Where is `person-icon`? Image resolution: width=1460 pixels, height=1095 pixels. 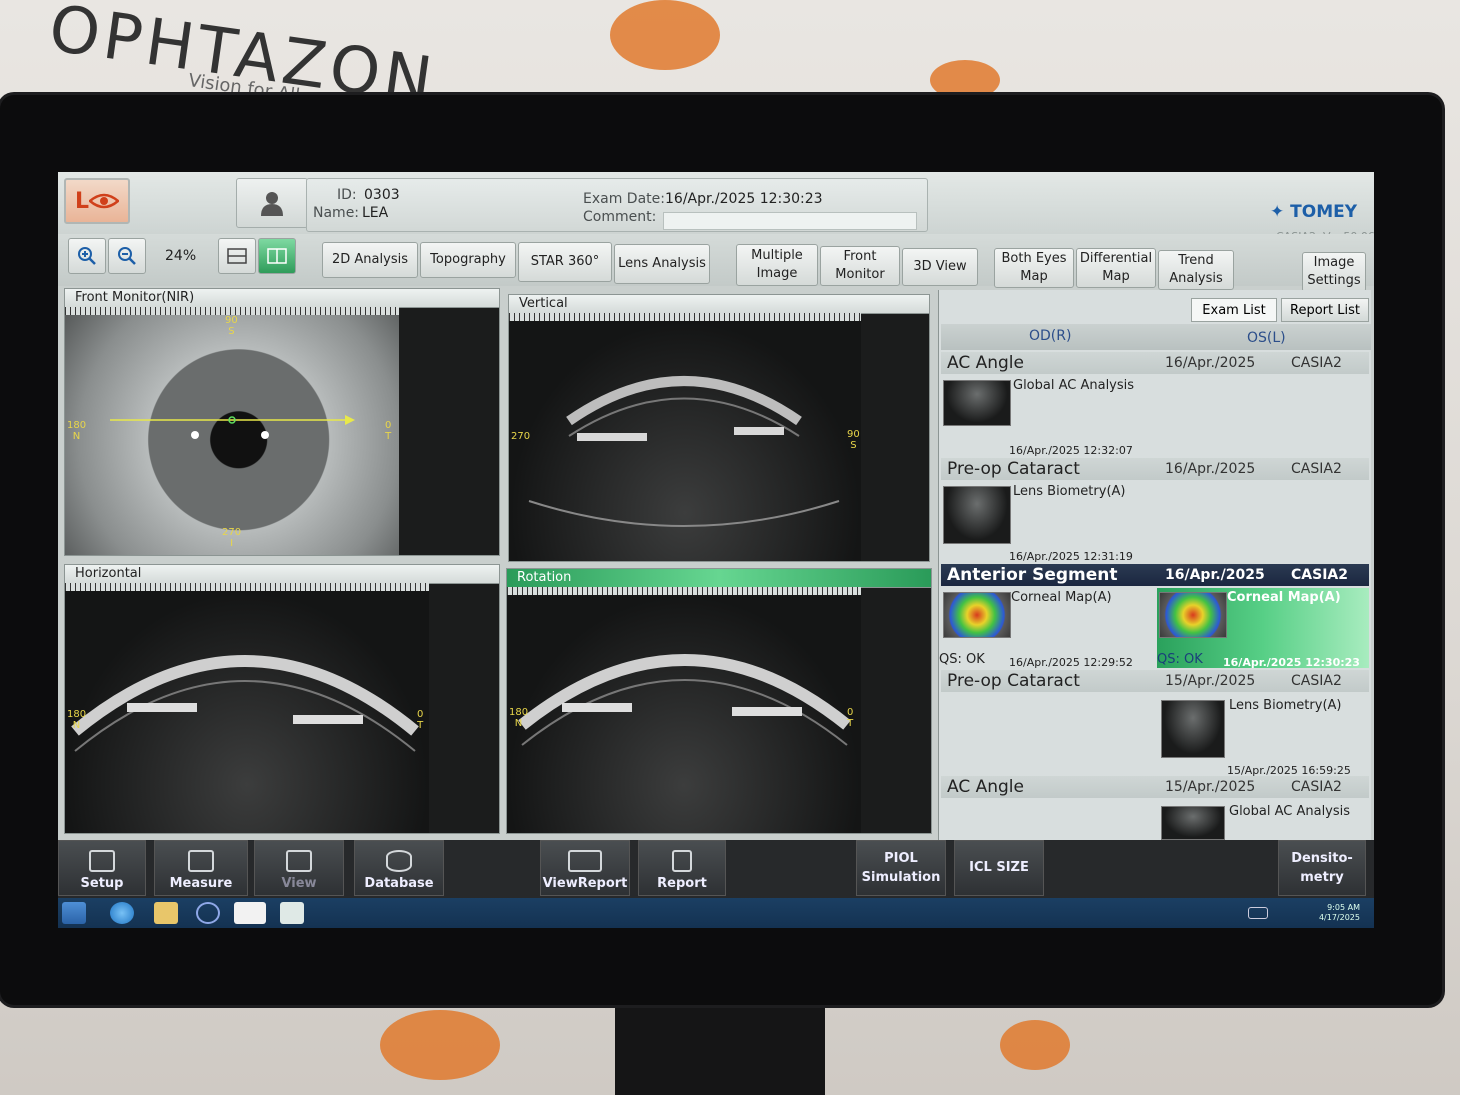 person-icon is located at coordinates (272, 204).